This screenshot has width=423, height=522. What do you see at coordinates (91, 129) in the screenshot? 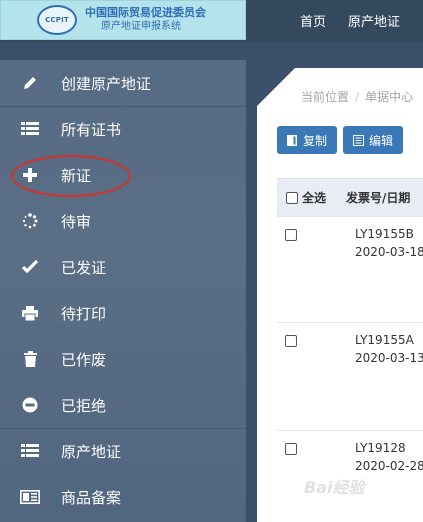
I see `sidebar-item-label: 所有证书` at bounding box center [91, 129].